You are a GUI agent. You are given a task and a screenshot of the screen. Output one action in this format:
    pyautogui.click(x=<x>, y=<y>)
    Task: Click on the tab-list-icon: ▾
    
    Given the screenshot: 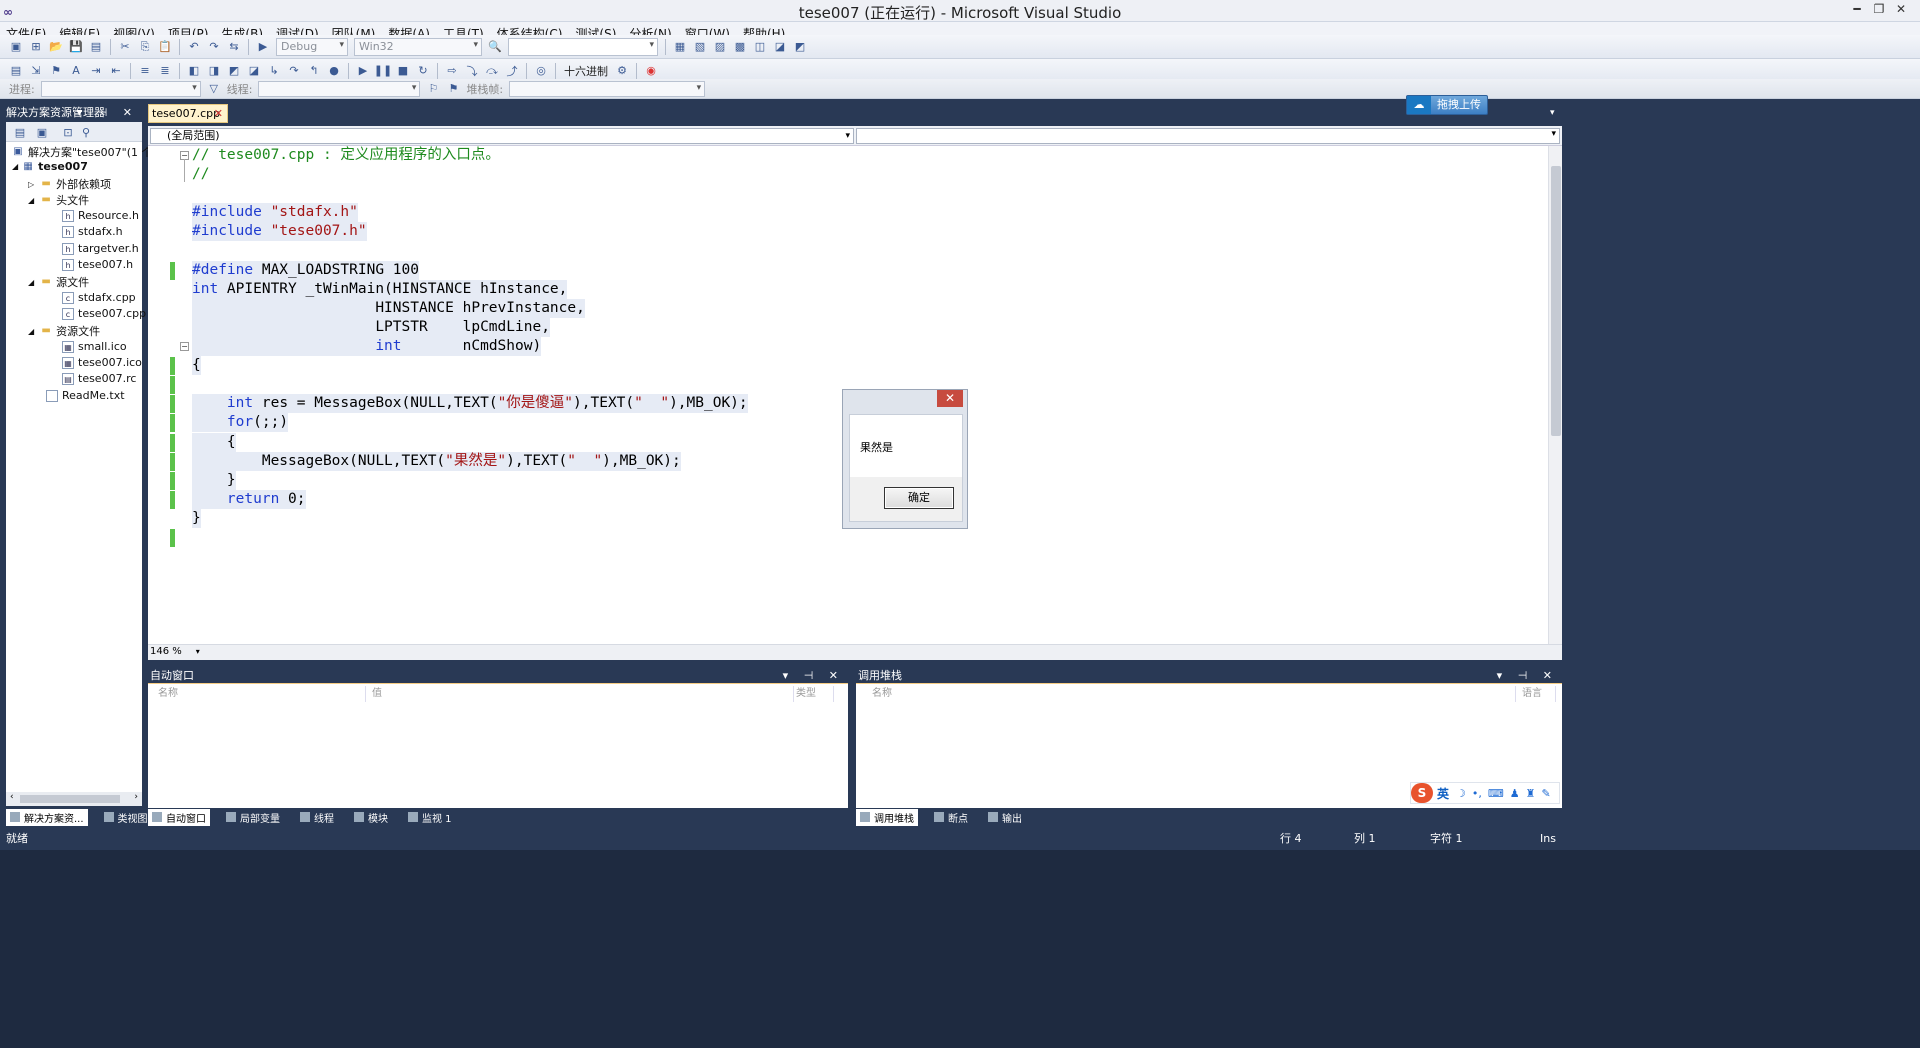 What is the action you would take?
    pyautogui.click(x=1552, y=113)
    